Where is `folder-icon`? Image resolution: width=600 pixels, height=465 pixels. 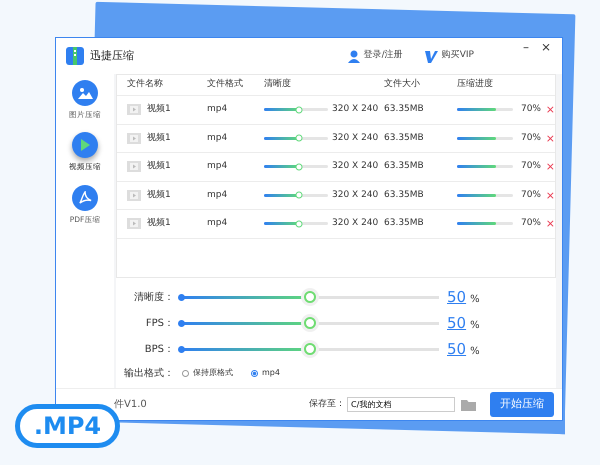 folder-icon is located at coordinates (468, 404).